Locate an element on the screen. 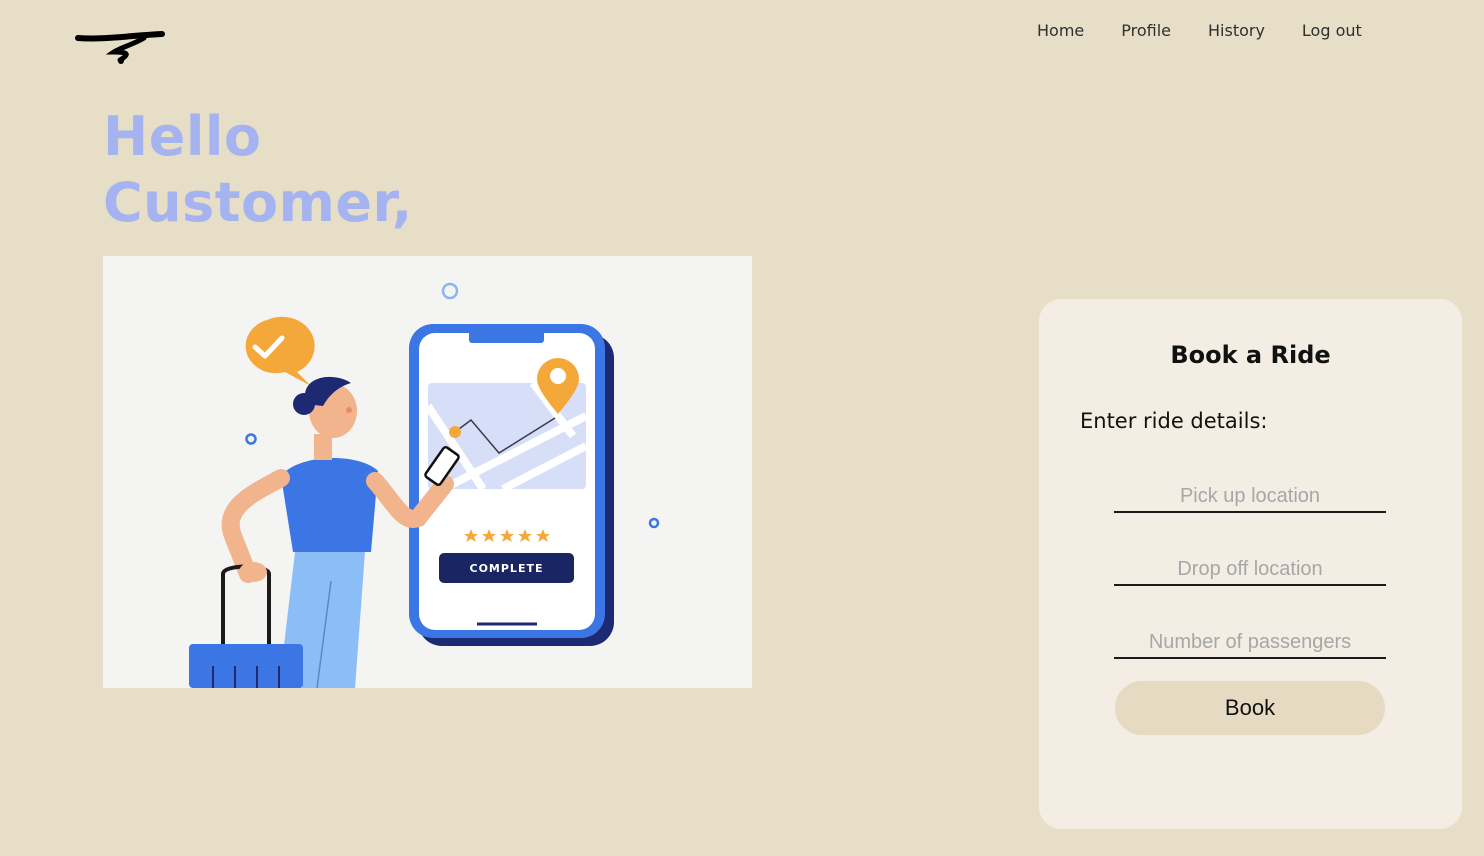 The height and width of the screenshot is (856, 1484). booking-subtitle: Enter ride details: is located at coordinates (1174, 421).